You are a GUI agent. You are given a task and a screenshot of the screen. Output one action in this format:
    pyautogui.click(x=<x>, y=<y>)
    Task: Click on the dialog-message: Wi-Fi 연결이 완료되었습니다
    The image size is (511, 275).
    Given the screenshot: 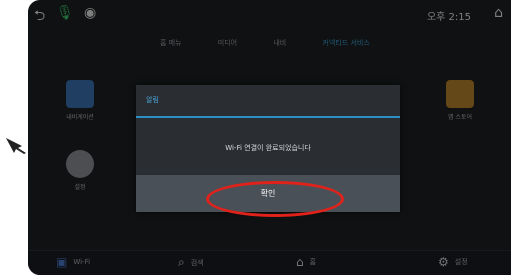 What is the action you would take?
    pyautogui.click(x=268, y=148)
    